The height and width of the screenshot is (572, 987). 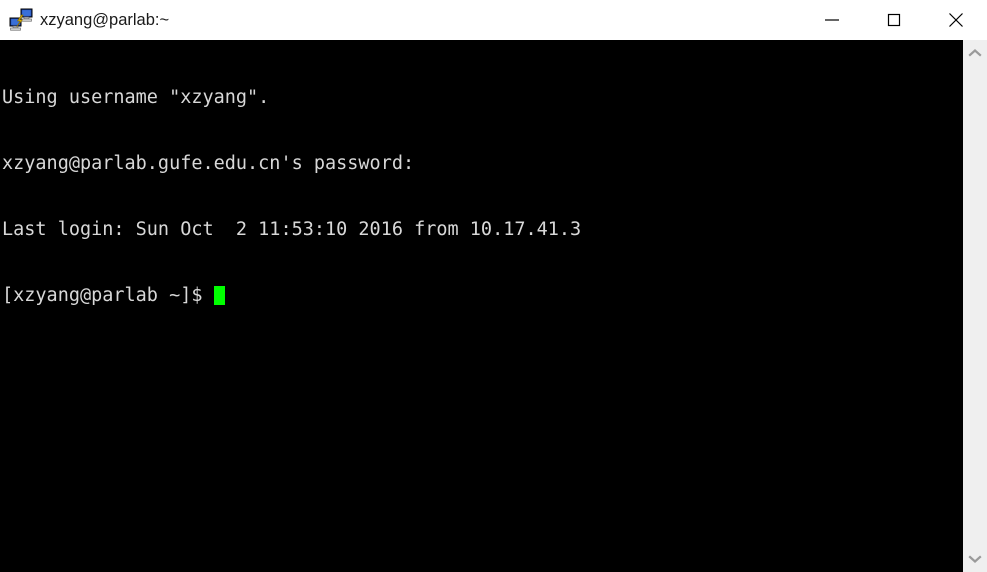 What do you see at coordinates (493, 20) in the screenshot?
I see `title-bar: xzyang@parlab:~` at bounding box center [493, 20].